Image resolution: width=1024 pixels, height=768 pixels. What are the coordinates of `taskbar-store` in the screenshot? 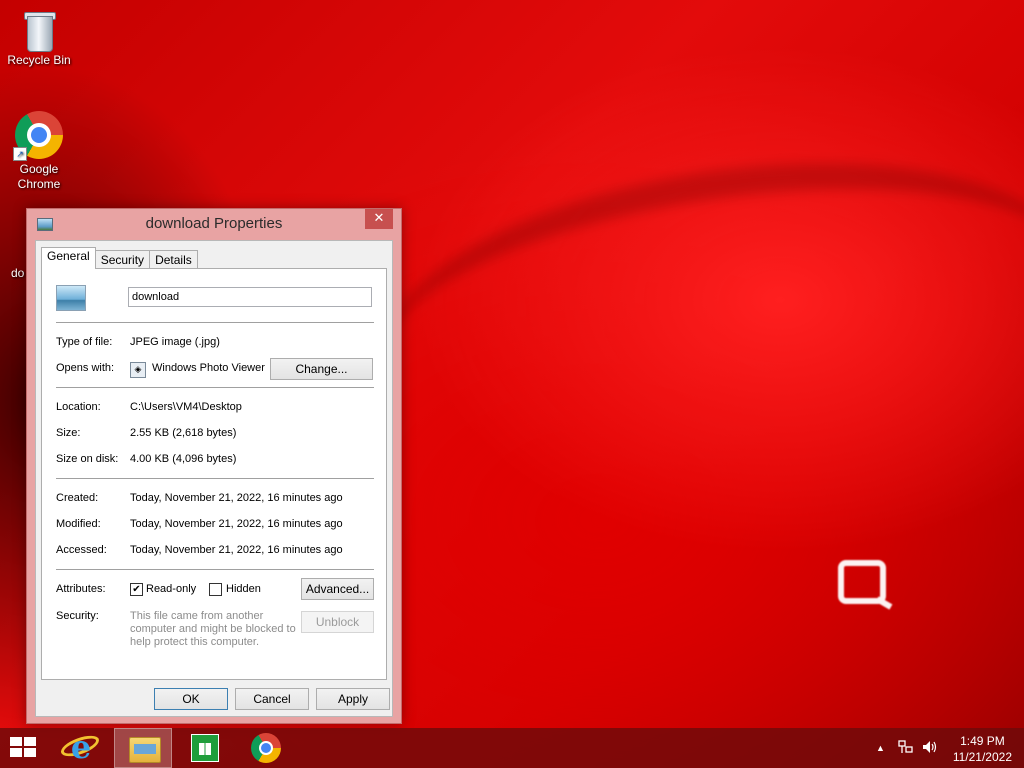 It's located at (205, 748).